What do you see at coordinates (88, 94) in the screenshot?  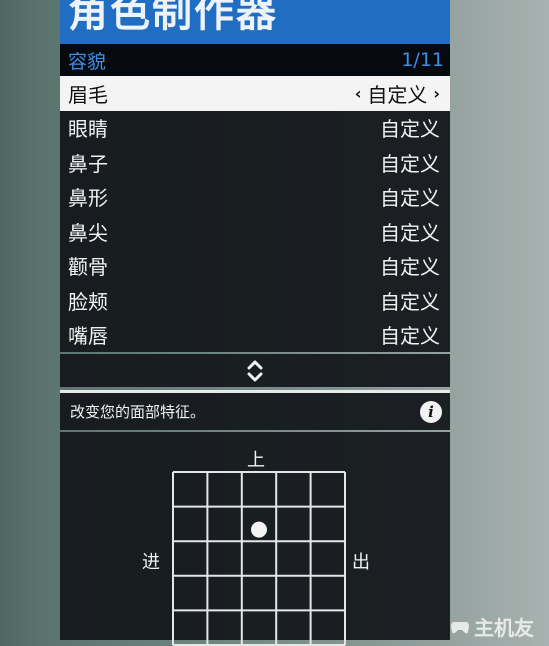 I see `menu-item-label: 眉毛` at bounding box center [88, 94].